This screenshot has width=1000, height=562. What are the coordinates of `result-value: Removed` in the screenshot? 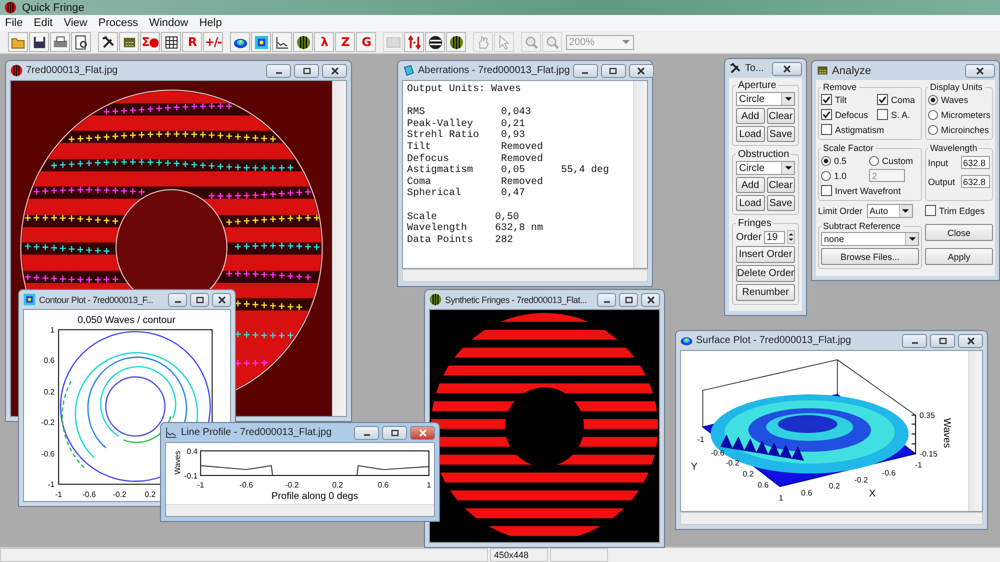 It's located at (522, 182).